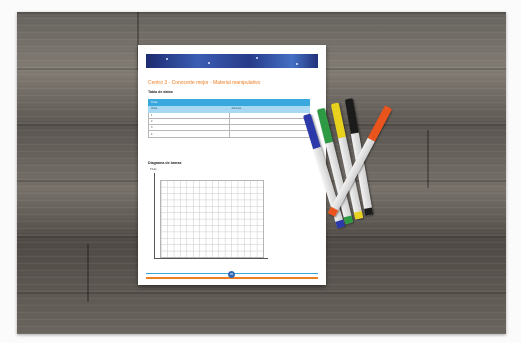 Image resolution: width=521 pixels, height=343 pixels. Describe the element at coordinates (212, 219) in the screenshot. I see `chart-grid` at that location.